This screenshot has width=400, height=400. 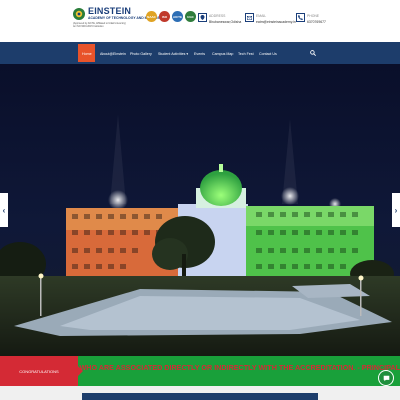 I want to click on chat-button, so click(x=386, y=378).